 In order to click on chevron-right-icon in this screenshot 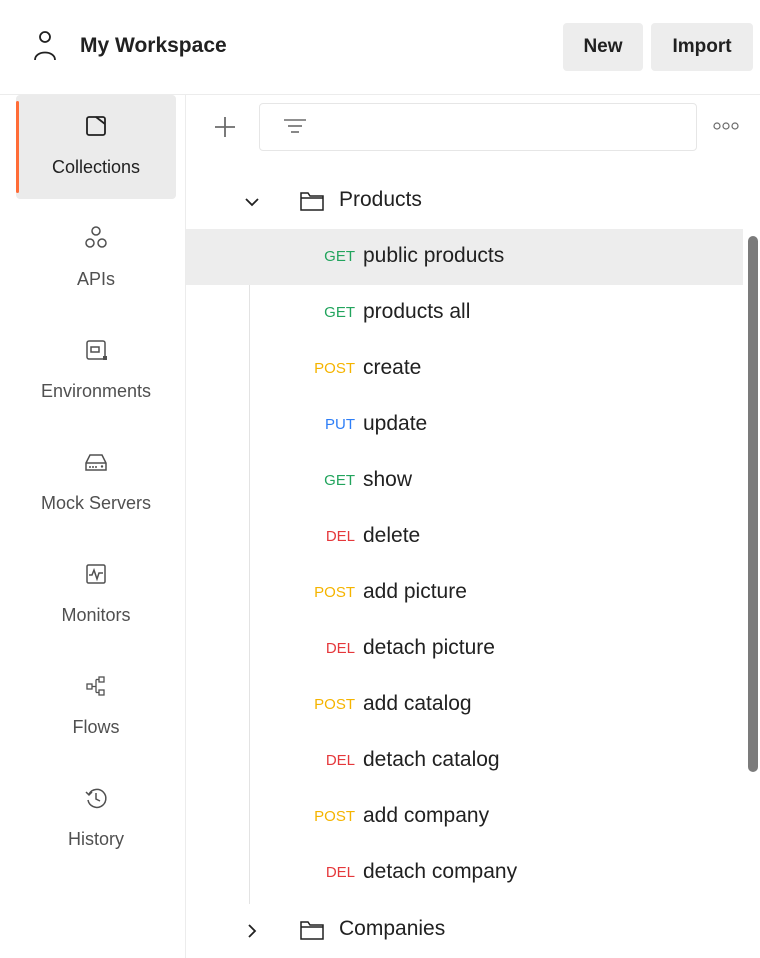, I will do `click(252, 931)`.